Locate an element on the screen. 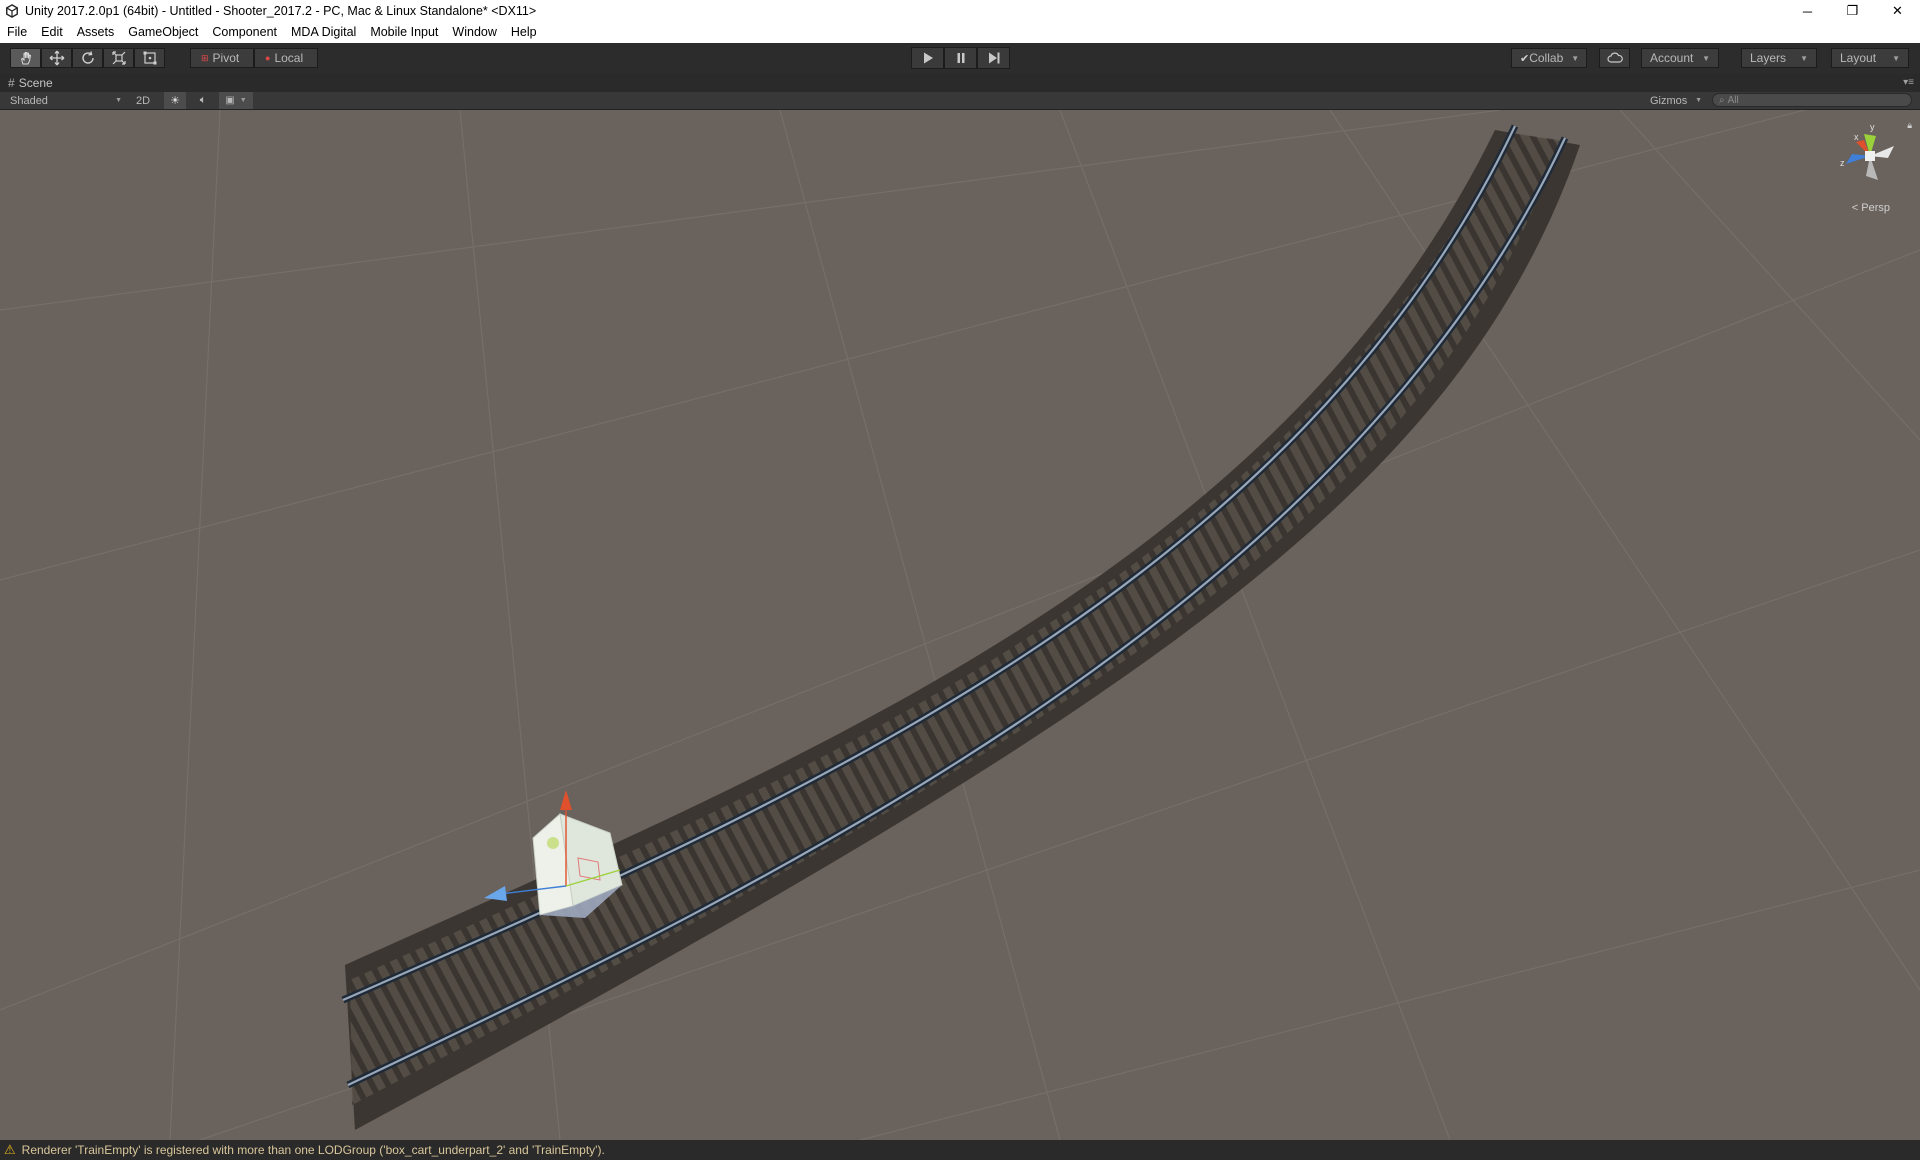  layout-dropdown: Layout ▼ is located at coordinates (1870, 58).